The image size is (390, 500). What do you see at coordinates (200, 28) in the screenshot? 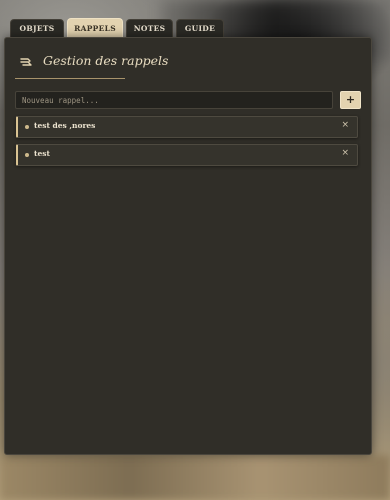
I see `tab-guide: GUIDE` at bounding box center [200, 28].